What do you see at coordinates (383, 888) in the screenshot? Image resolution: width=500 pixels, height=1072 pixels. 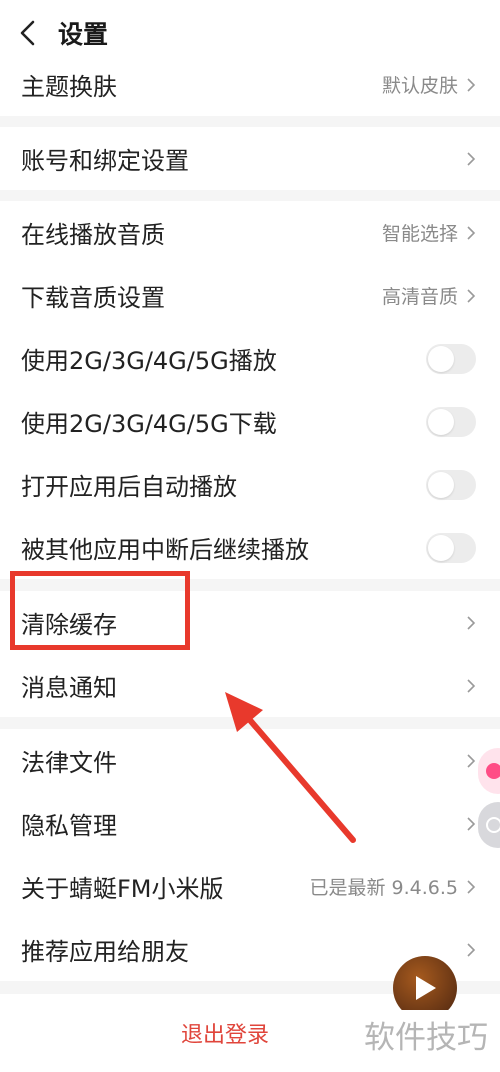 I see `version-value: 已是最新 9.4.6.5` at bounding box center [383, 888].